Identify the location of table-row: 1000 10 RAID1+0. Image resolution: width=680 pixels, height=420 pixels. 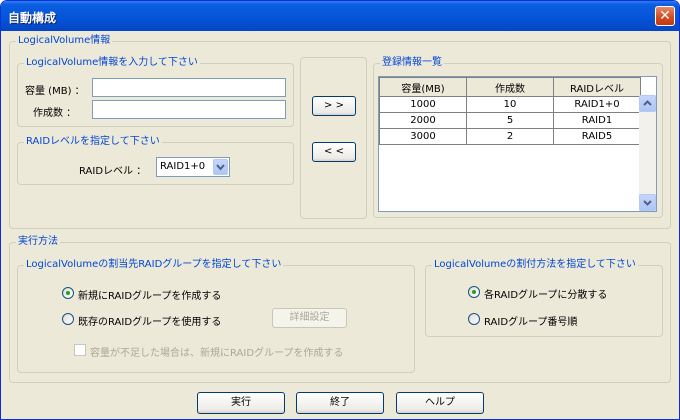
(510, 104).